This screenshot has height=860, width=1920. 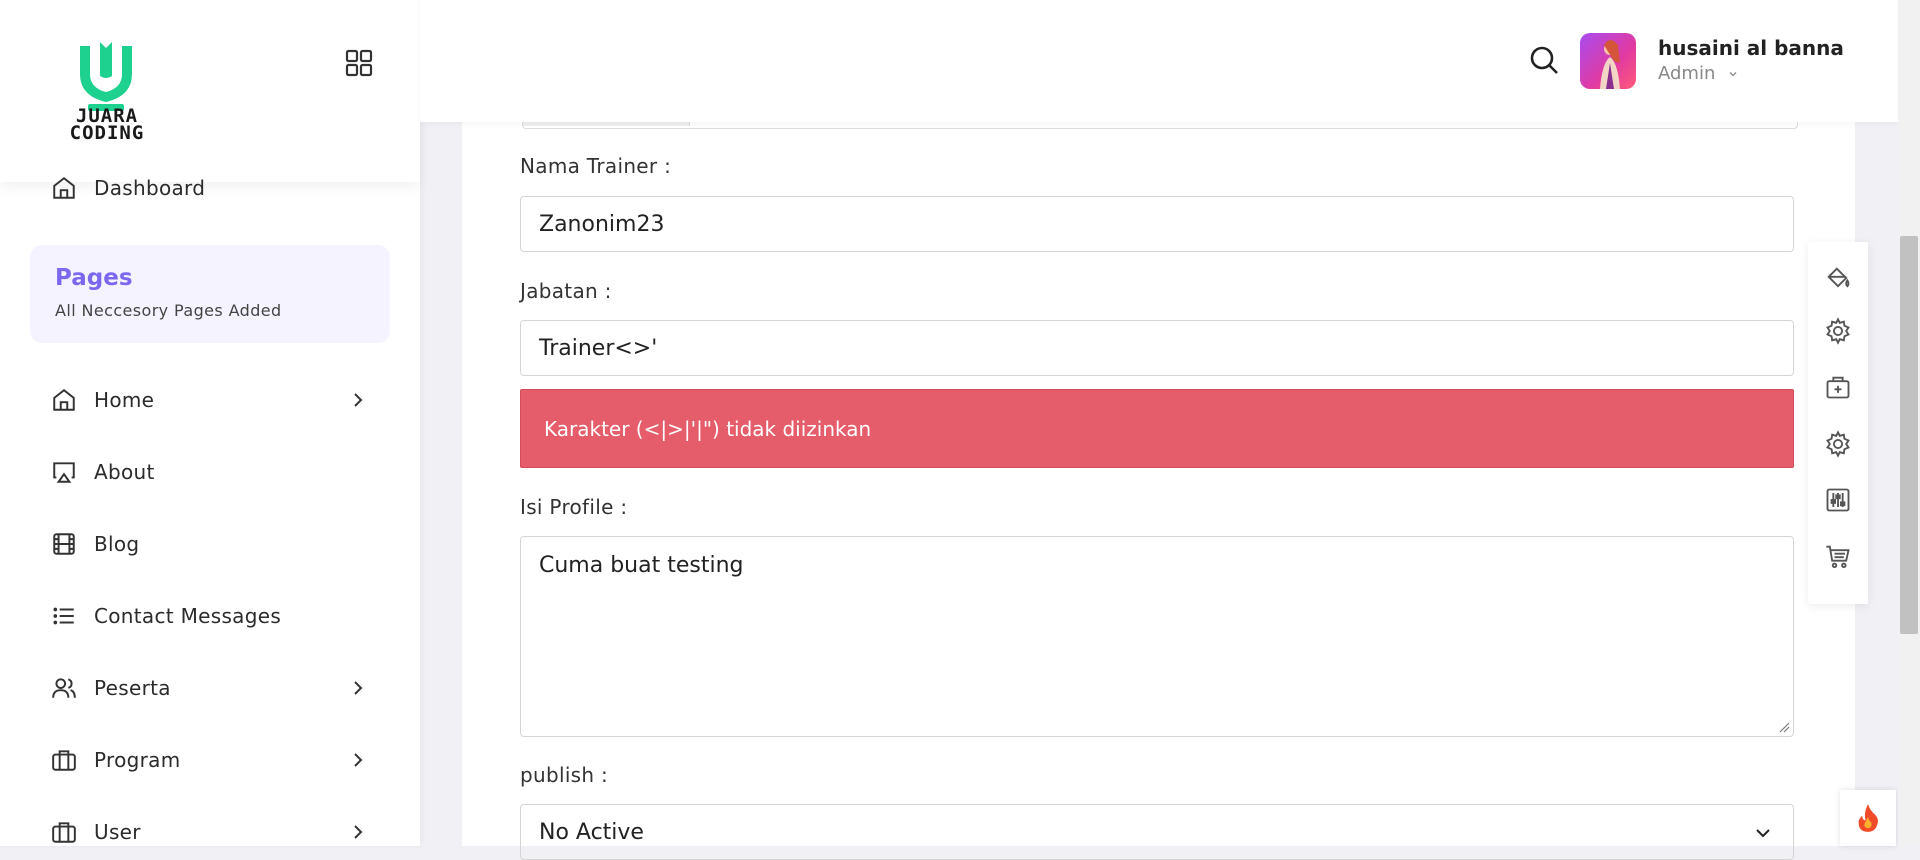 I want to click on sidebar-item-home: Home, so click(x=210, y=400).